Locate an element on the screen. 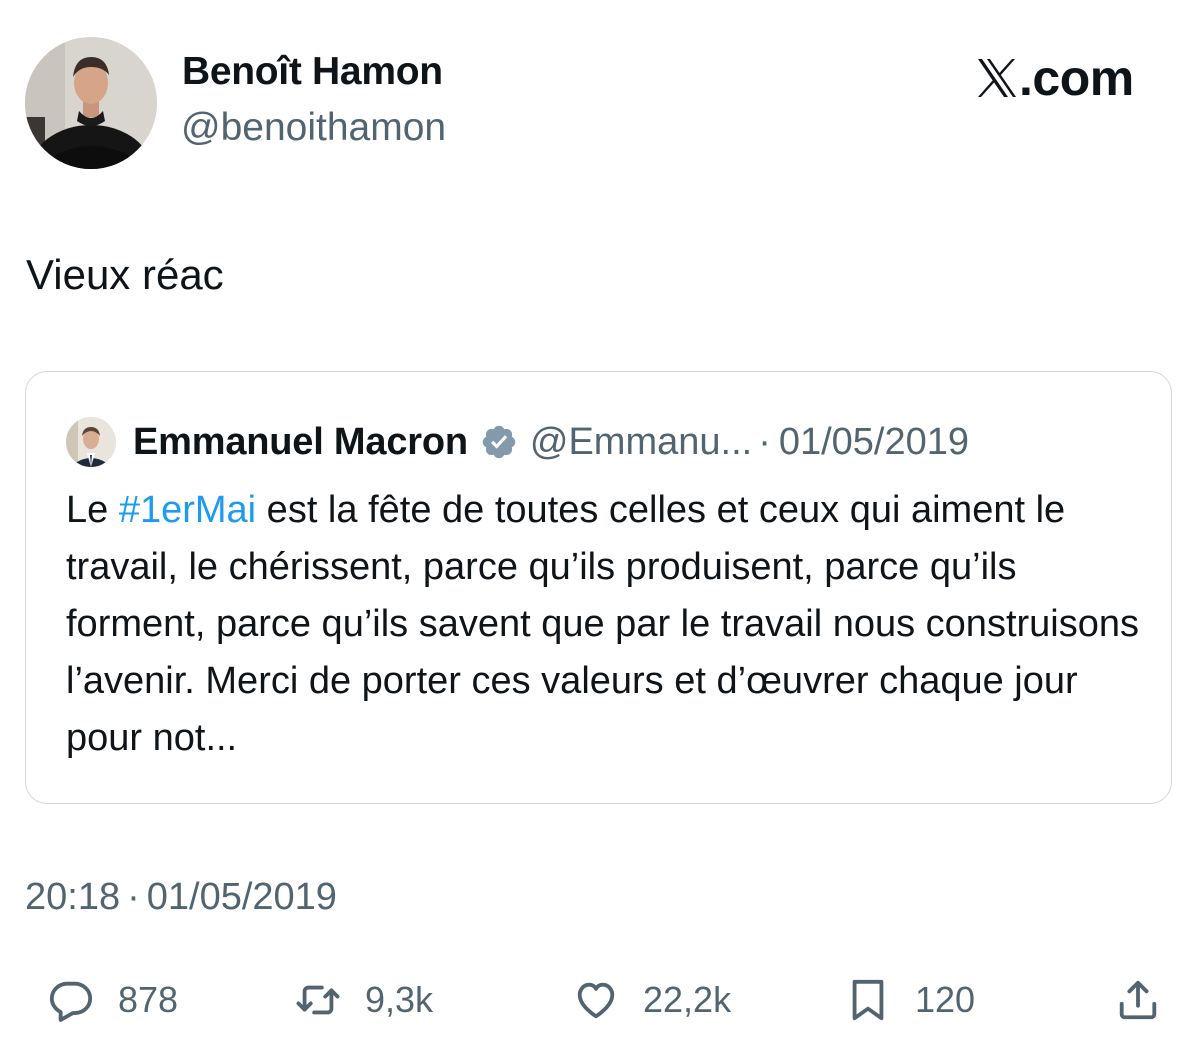 This screenshot has height=1057, width=1200. quoted-author-name: Emmanuel Macron is located at coordinates (300, 442).